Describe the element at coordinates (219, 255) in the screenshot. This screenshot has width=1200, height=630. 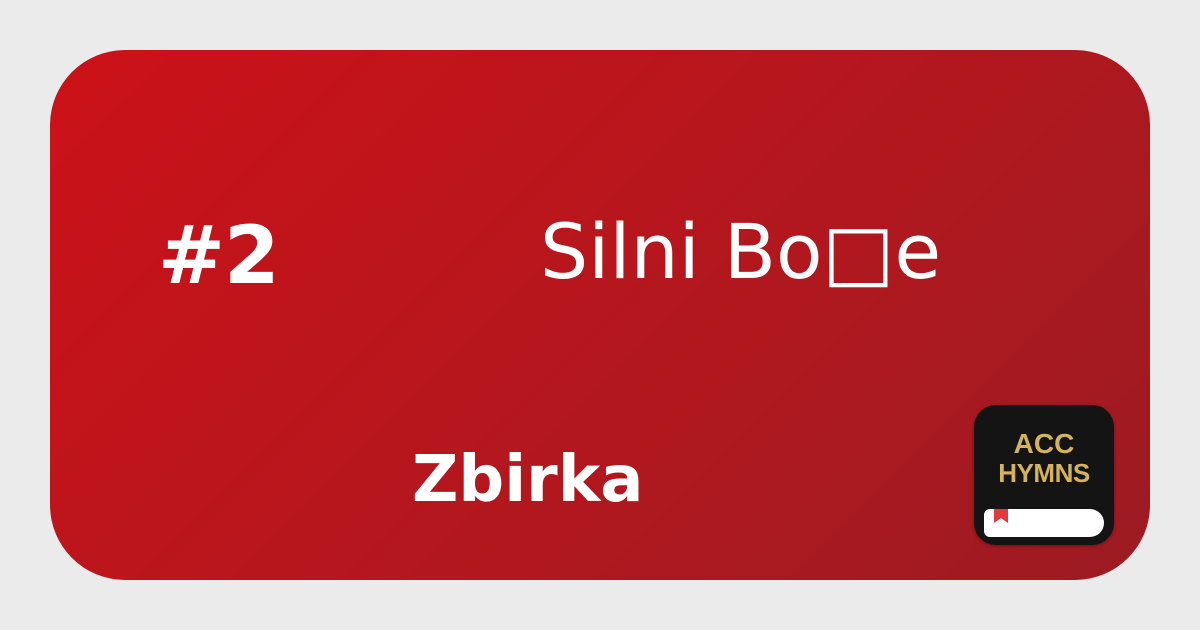
I see `hymn-number: #2` at that location.